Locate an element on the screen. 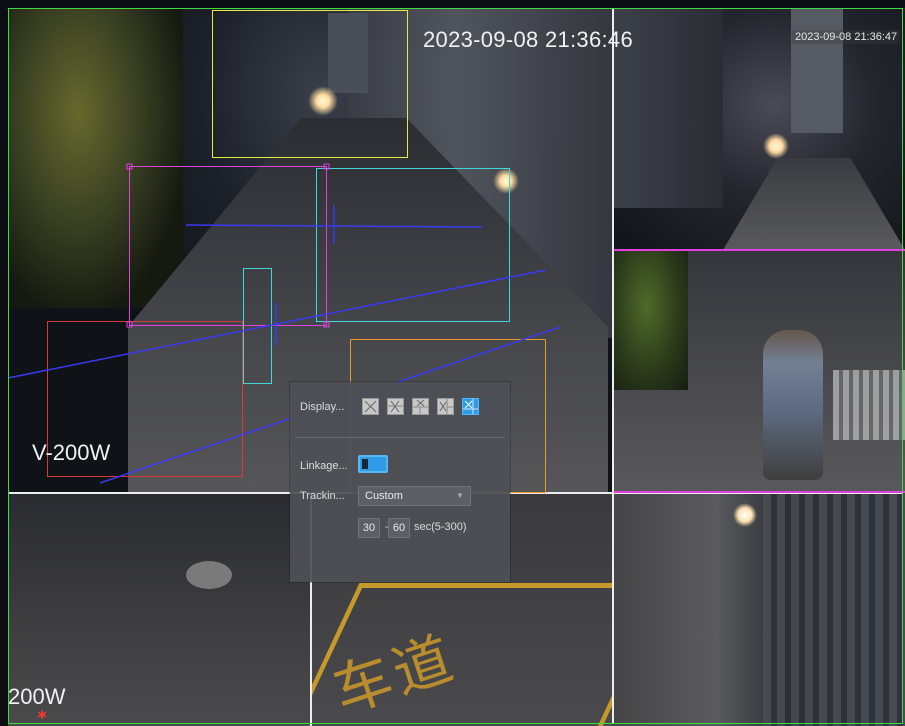 The image size is (905, 726). duration-min-input: 30 is located at coordinates (369, 528).